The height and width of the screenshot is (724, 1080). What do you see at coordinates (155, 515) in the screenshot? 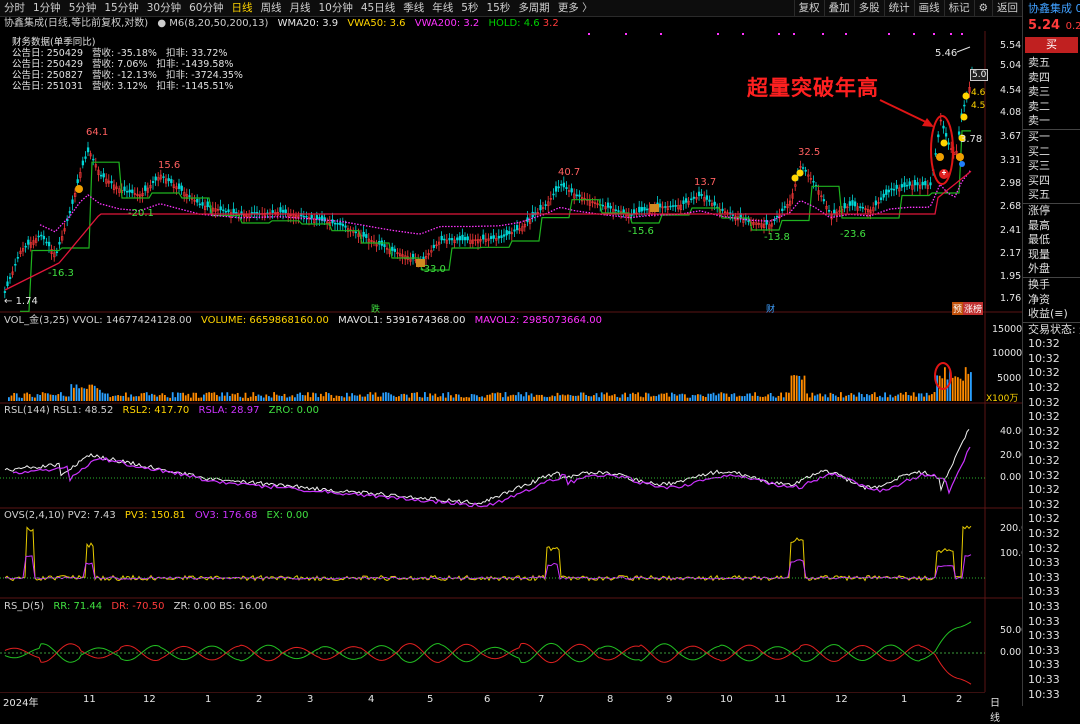
I see `pv3-value: PV3: 150.81` at bounding box center [155, 515].